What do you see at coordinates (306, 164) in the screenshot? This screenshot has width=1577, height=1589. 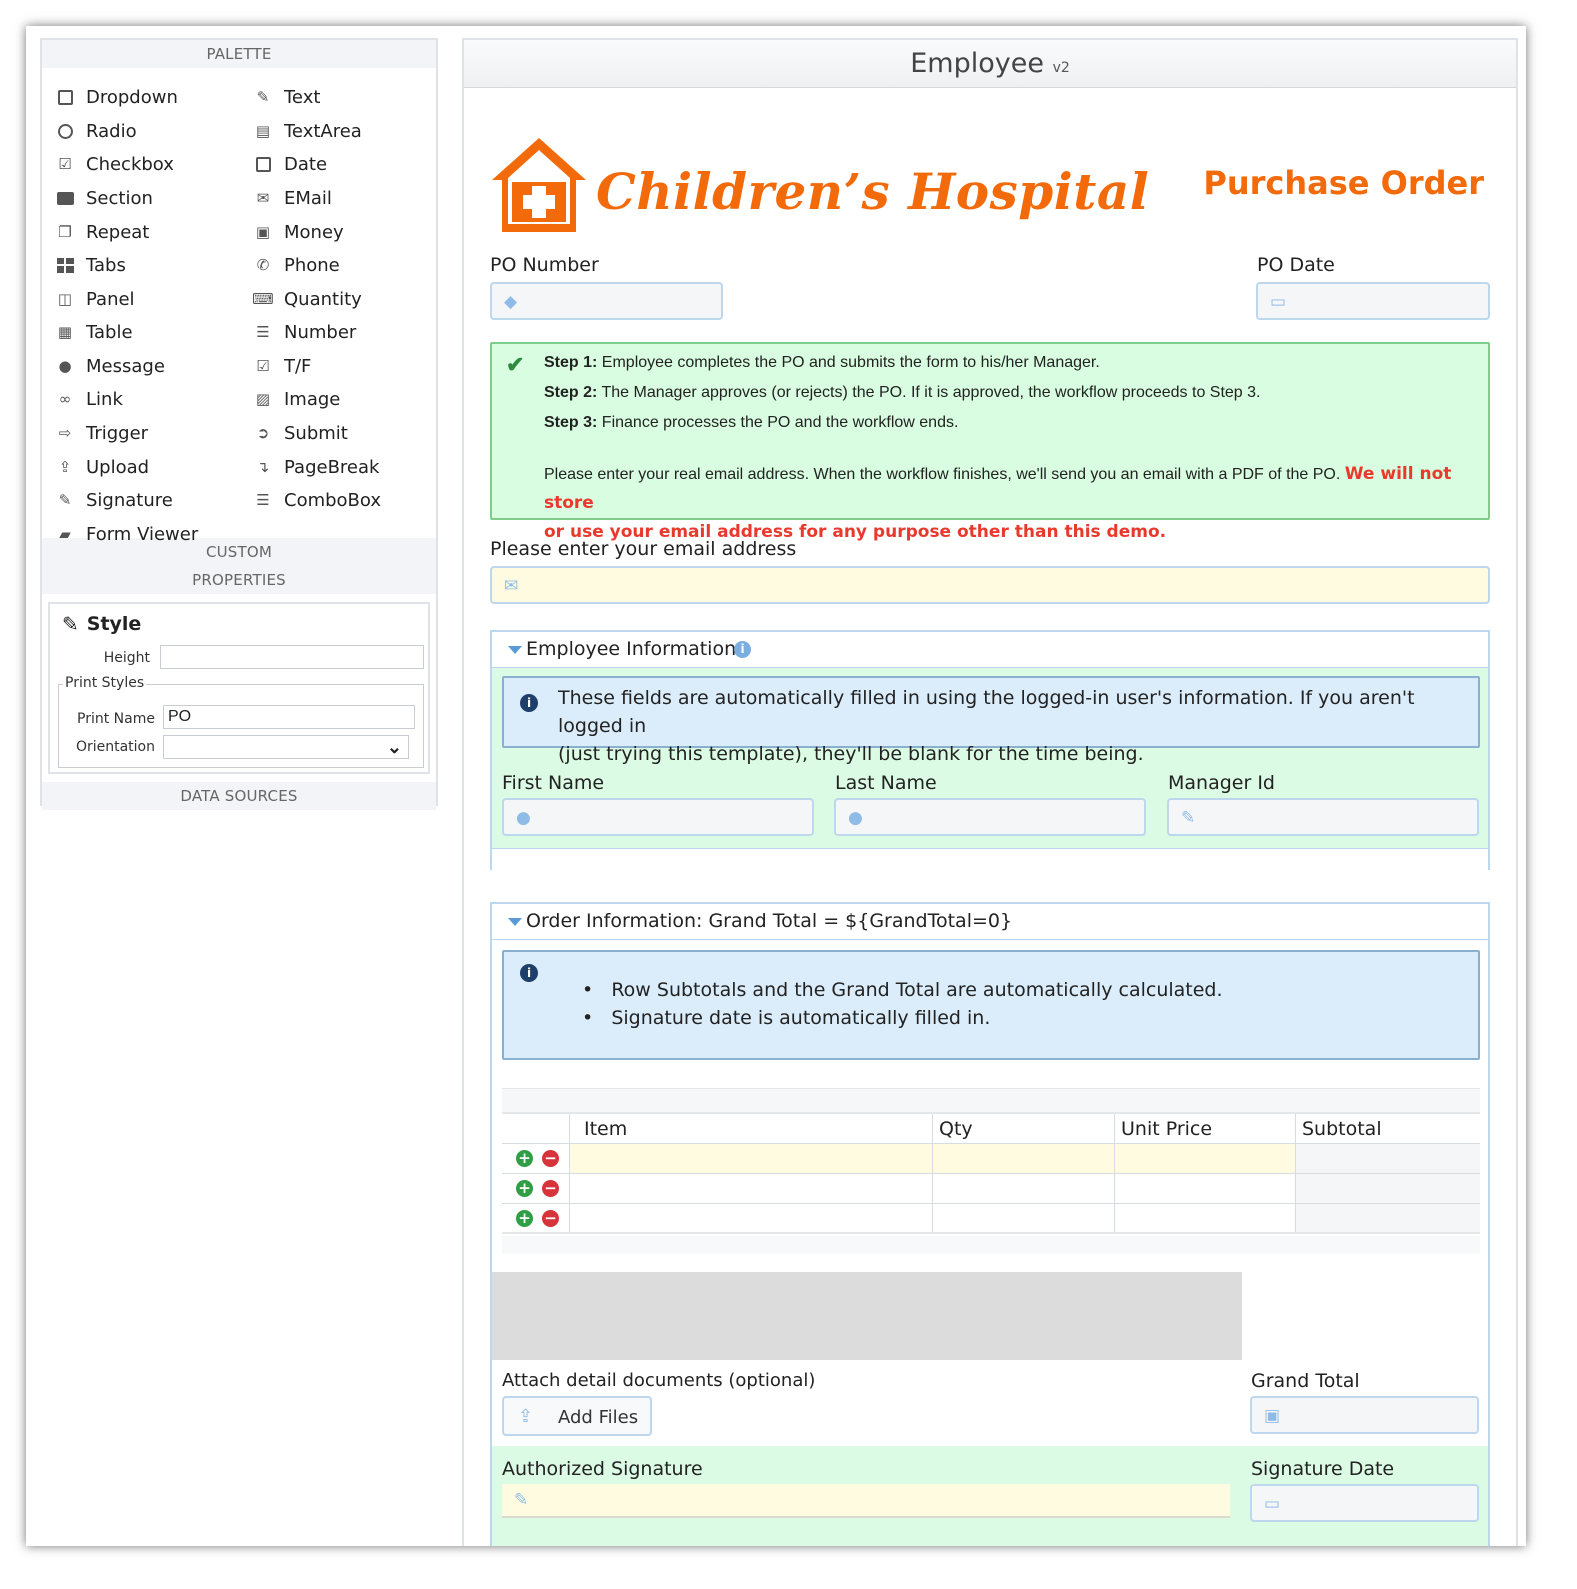 I see `palette-item-label: Date` at bounding box center [306, 164].